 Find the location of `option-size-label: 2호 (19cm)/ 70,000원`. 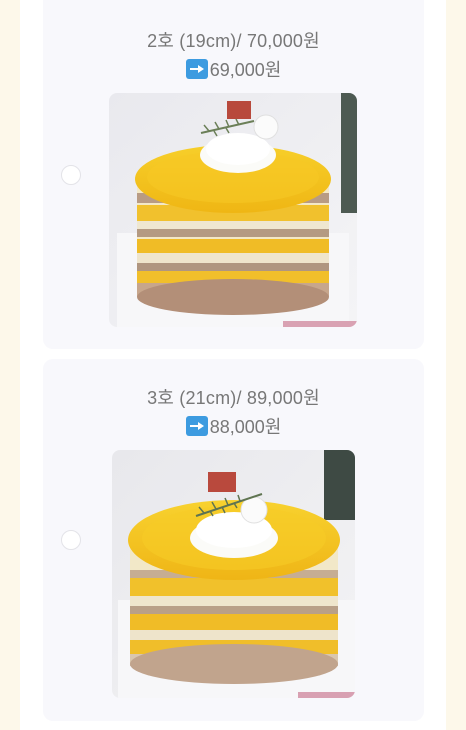

option-size-label: 2호 (19cm)/ 70,000원 is located at coordinates (233, 41).